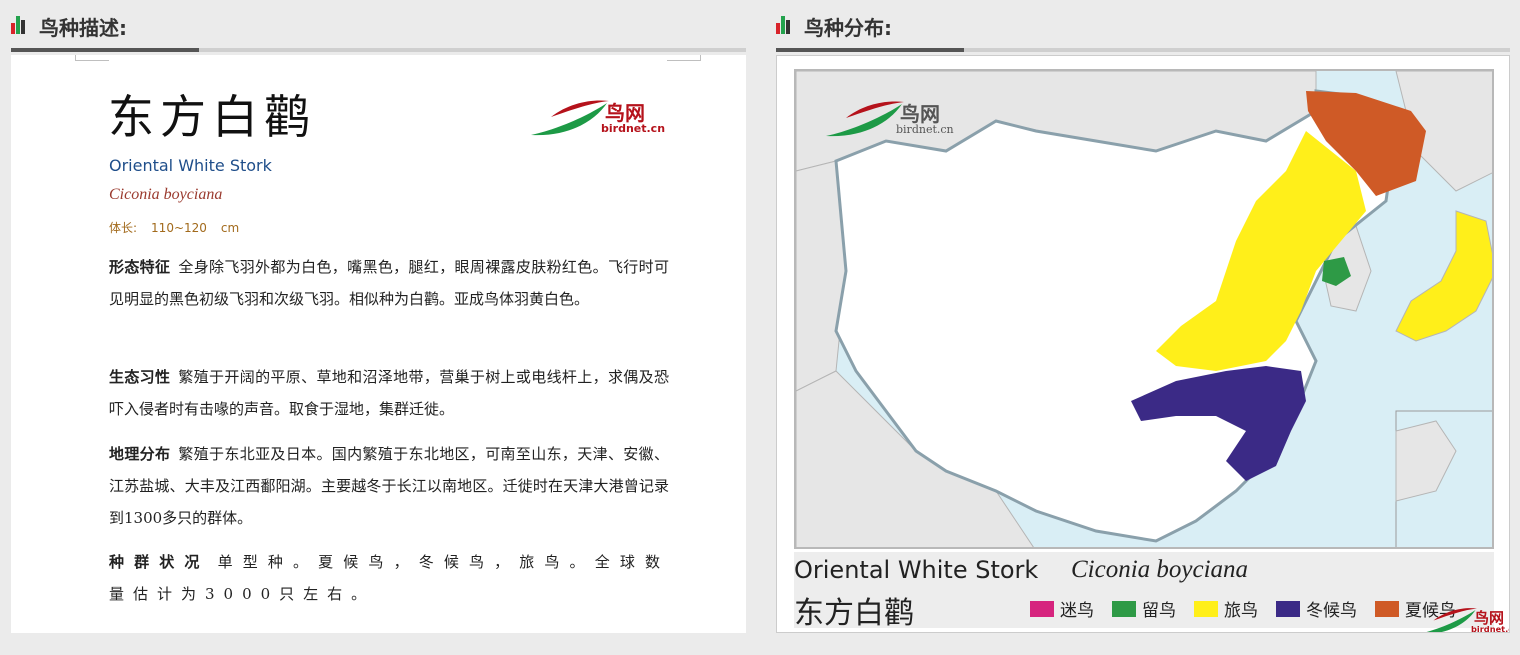 The height and width of the screenshot is (655, 1520). Describe the element at coordinates (1331, 611) in the screenshot. I see `legend-label: 冬候鸟` at that location.